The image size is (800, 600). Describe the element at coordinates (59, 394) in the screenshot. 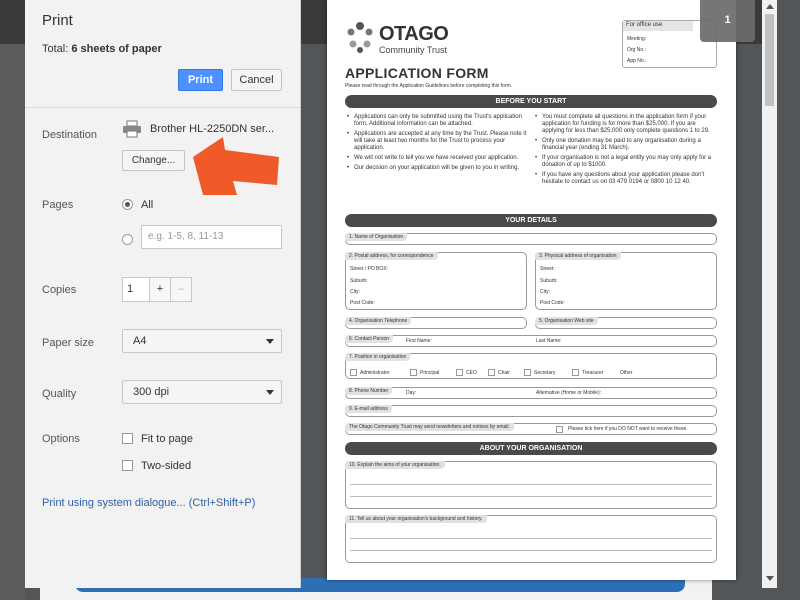

I see `quality-label: Quality` at that location.